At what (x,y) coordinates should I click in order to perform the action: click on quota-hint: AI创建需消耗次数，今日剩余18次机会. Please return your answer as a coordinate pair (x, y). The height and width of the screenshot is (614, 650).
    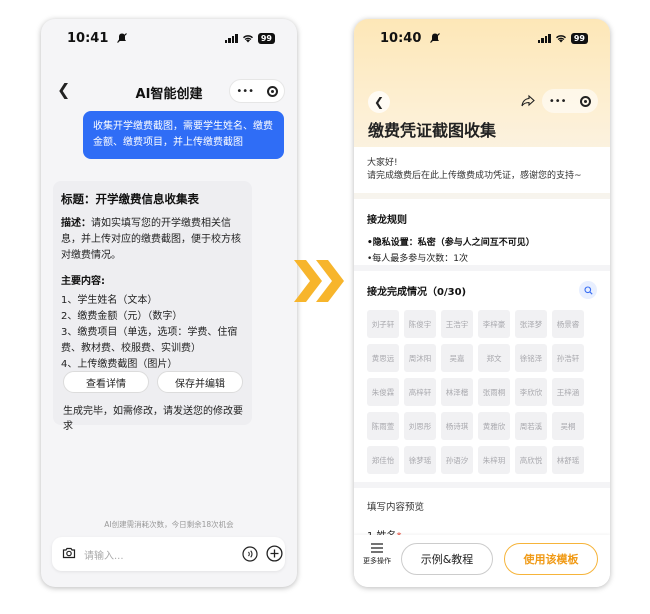
    Looking at the image, I should click on (169, 524).